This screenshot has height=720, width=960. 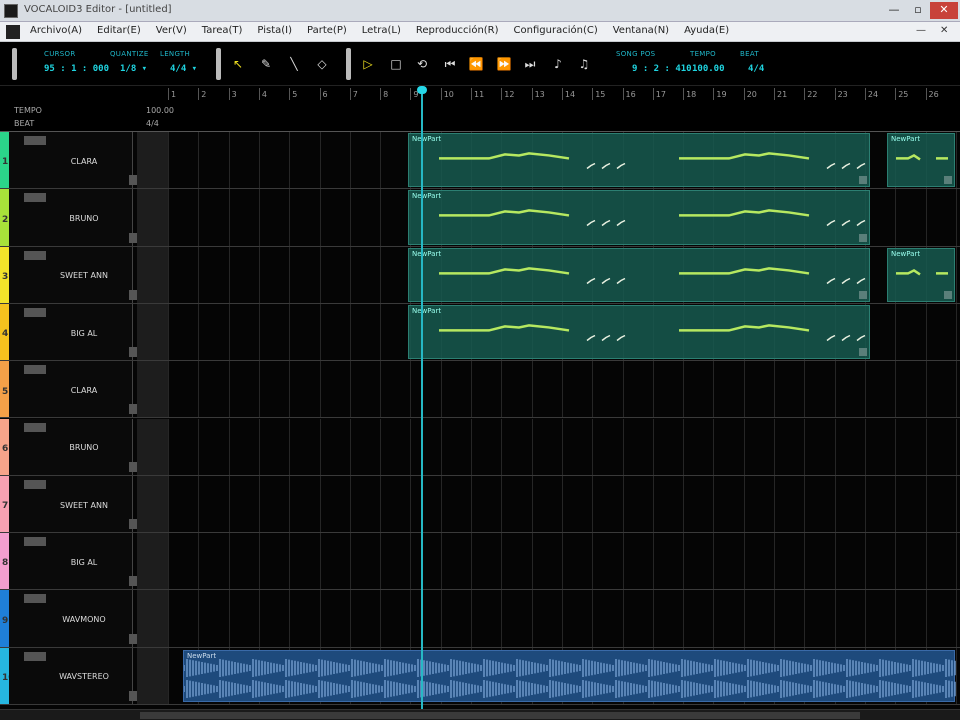 What do you see at coordinates (584, 64) in the screenshot?
I see `auto-scroll-icon: ♫` at bounding box center [584, 64].